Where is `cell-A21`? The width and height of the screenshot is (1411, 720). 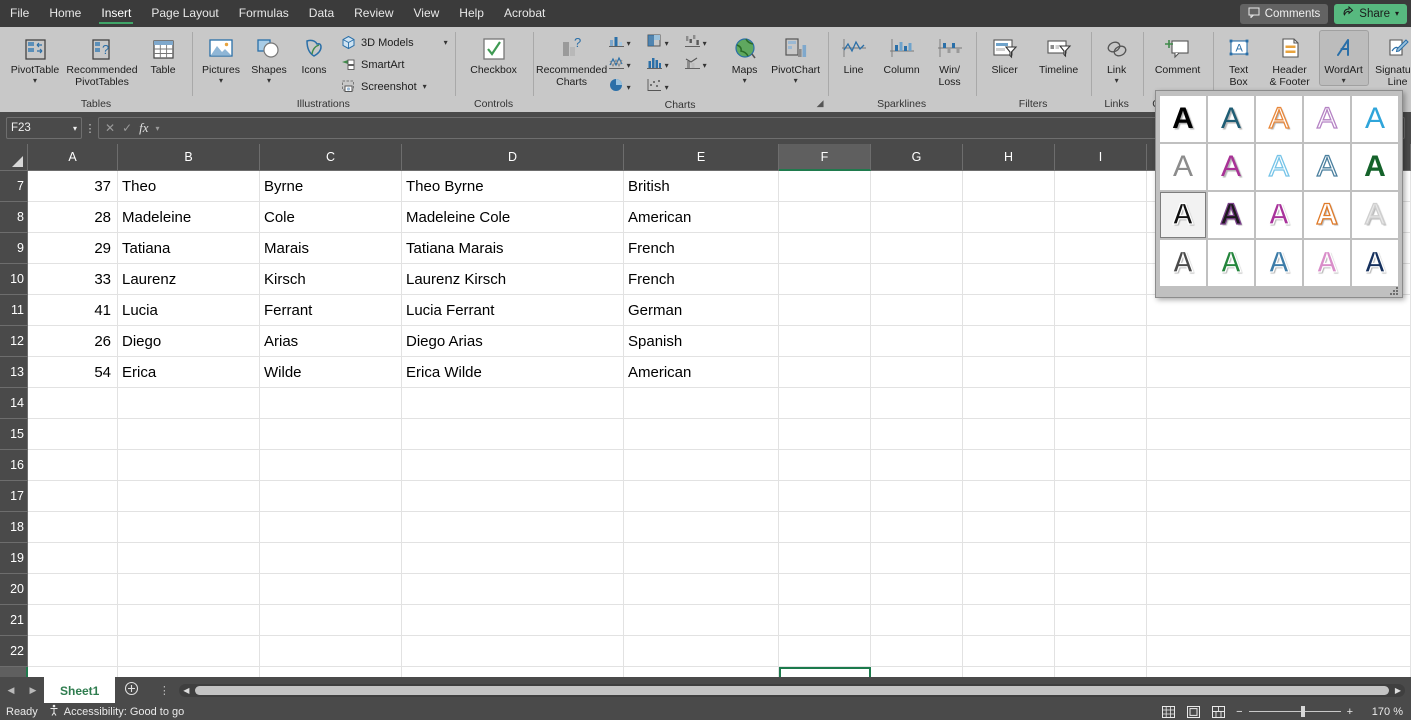 cell-A21 is located at coordinates (73, 620).